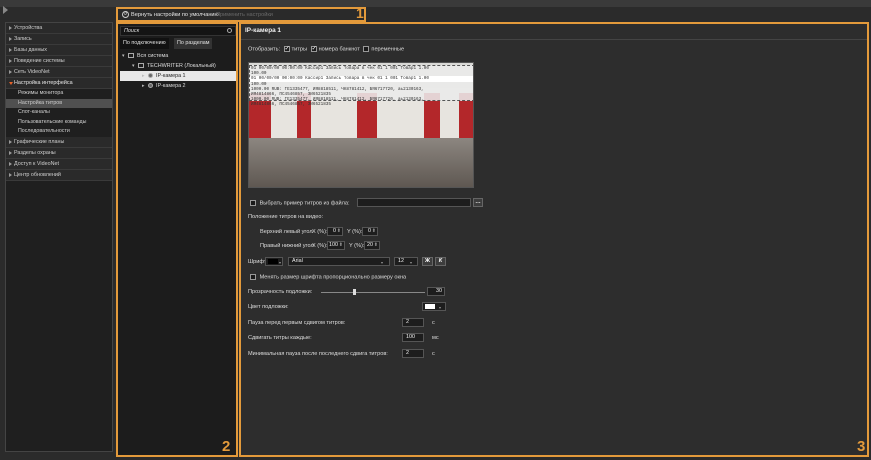  I want to click on page-title: IP-камера 1, so click(263, 30).